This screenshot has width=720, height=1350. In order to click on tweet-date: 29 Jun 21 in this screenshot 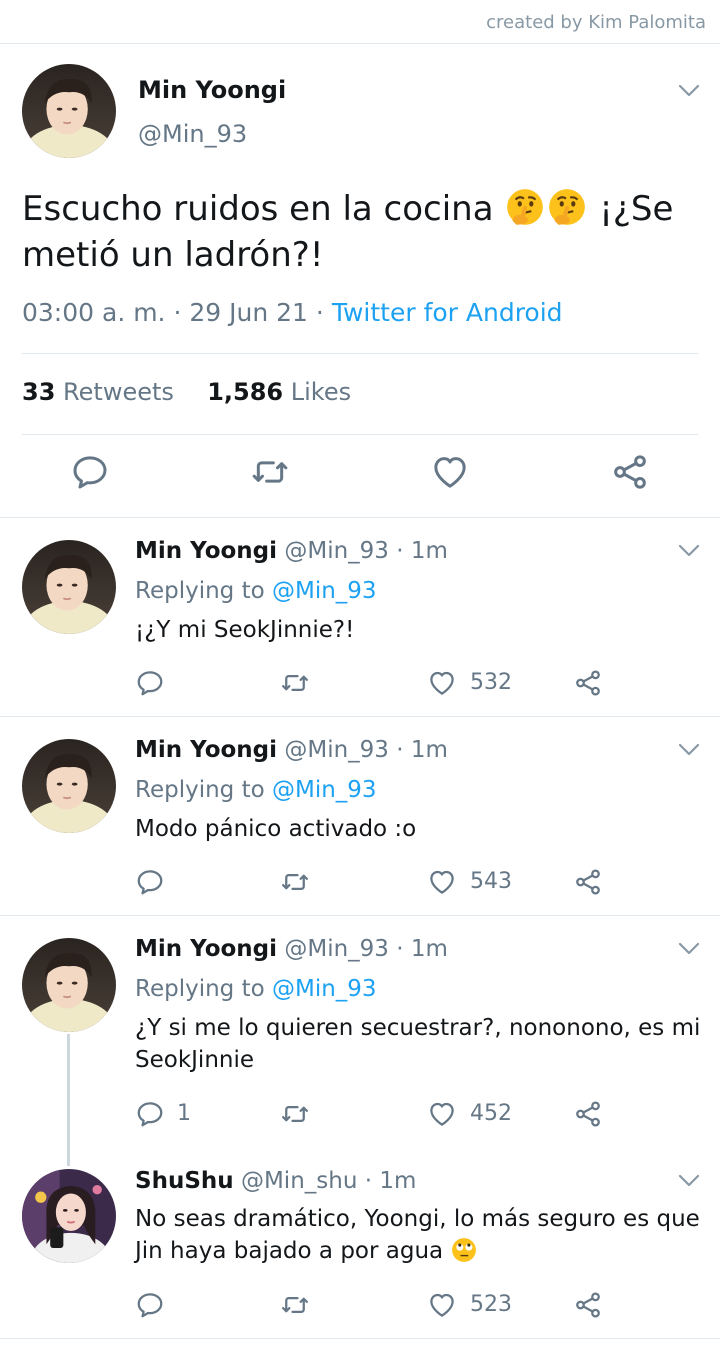, I will do `click(248, 312)`.